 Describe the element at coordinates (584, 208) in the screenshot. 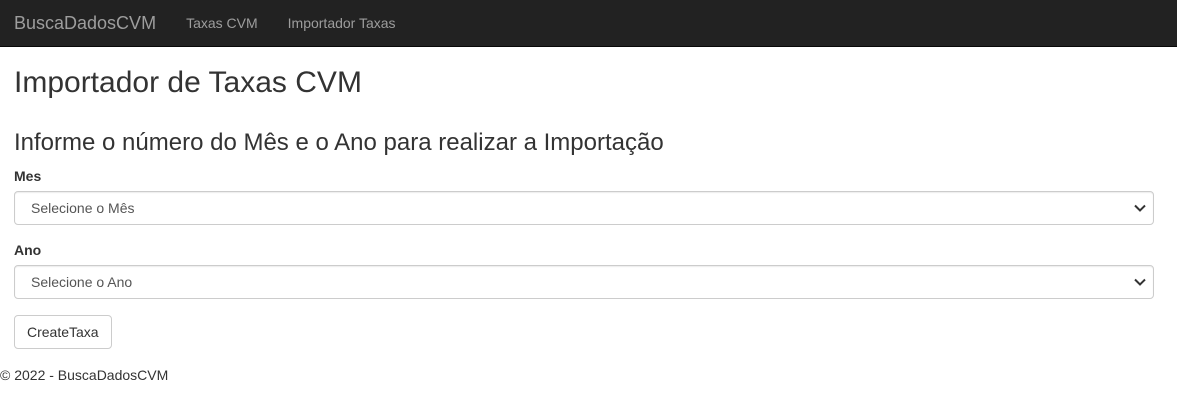

I see `month-select: Selecione o Mês` at that location.